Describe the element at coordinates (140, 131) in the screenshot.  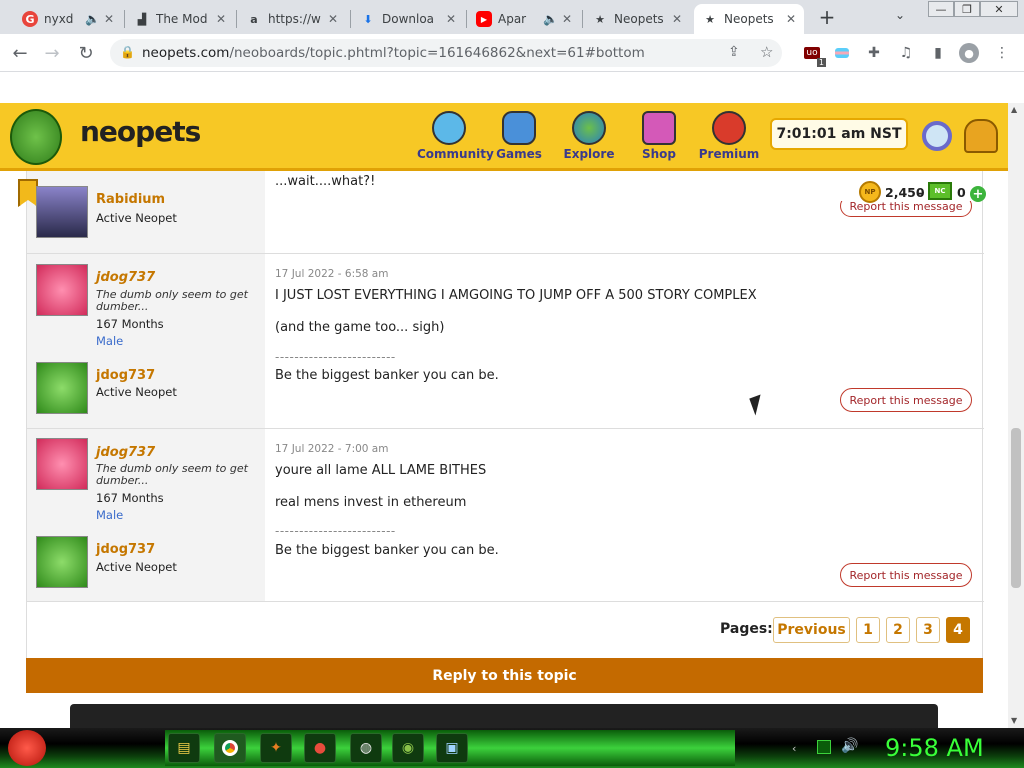
I see `neopets-logo: neopets` at that location.